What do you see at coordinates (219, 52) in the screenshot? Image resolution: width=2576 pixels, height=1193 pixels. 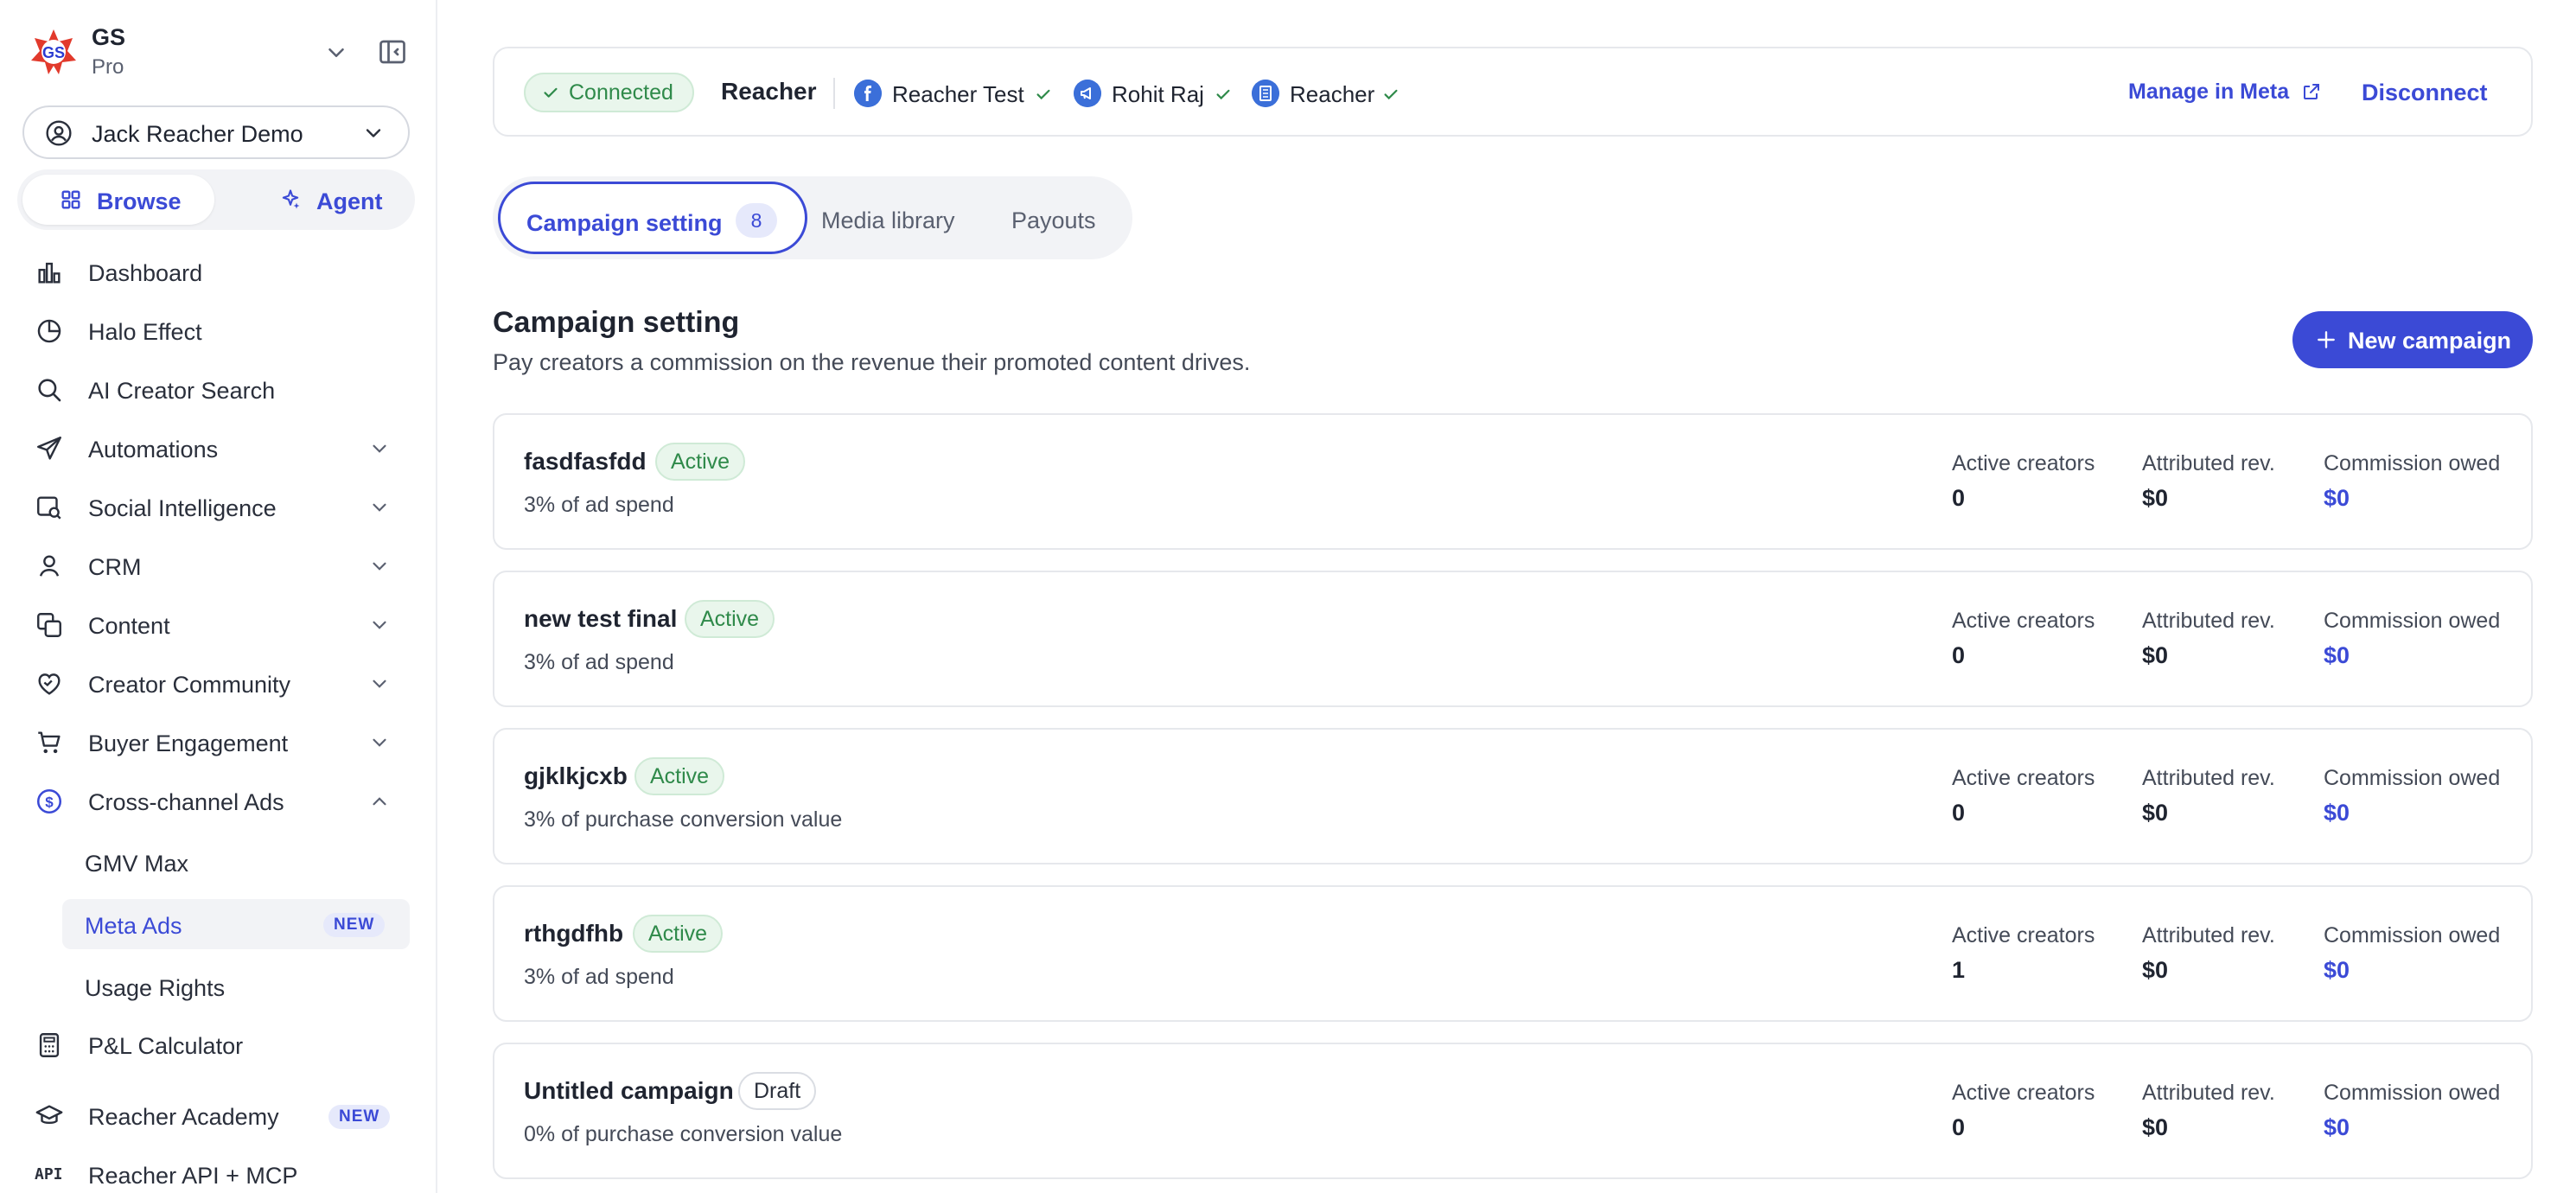 I see `workspace-switcher: GS GS Pro` at bounding box center [219, 52].